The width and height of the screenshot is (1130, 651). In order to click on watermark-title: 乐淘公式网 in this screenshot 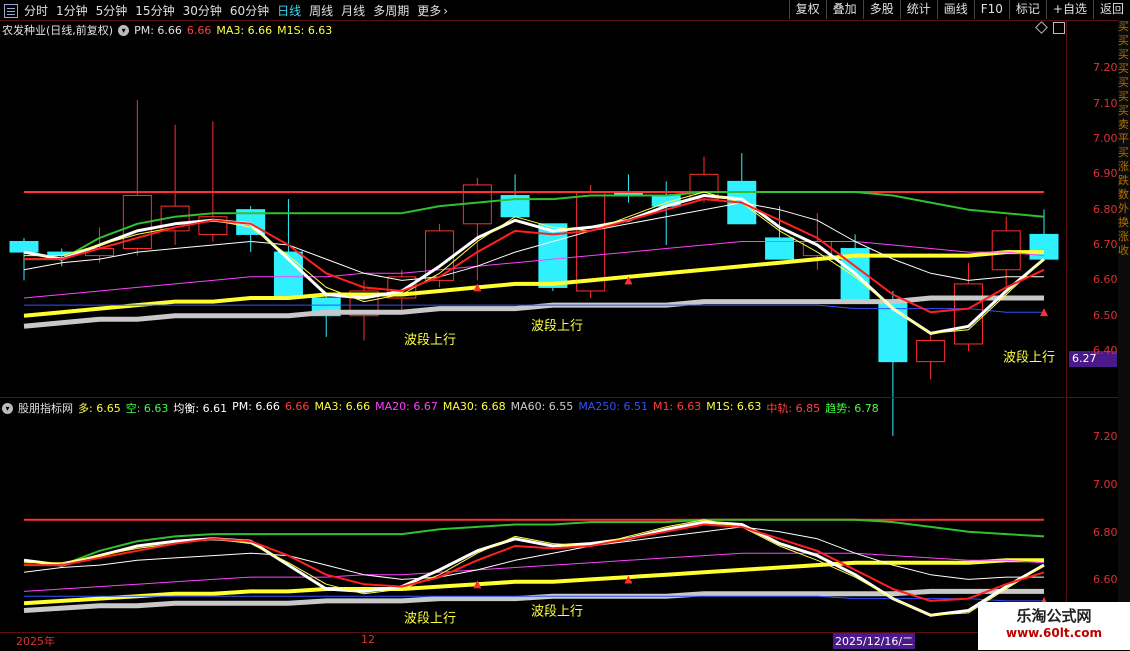, I will do `click(1054, 616)`.